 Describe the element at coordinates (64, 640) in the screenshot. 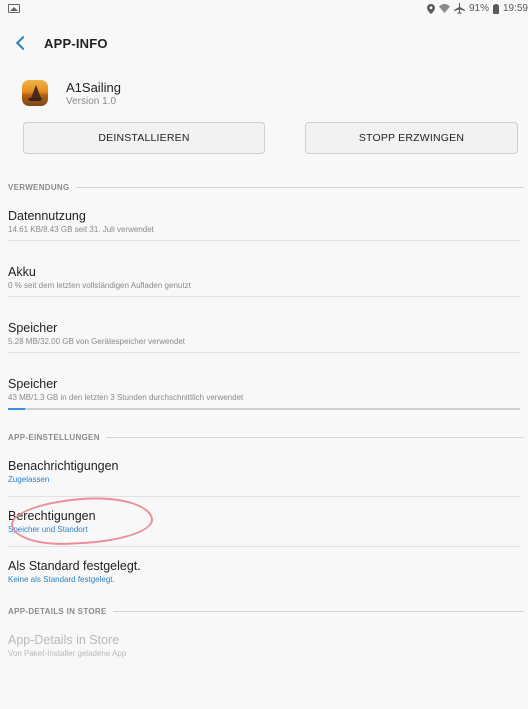

I see `item-title: App-Details in Store` at that location.